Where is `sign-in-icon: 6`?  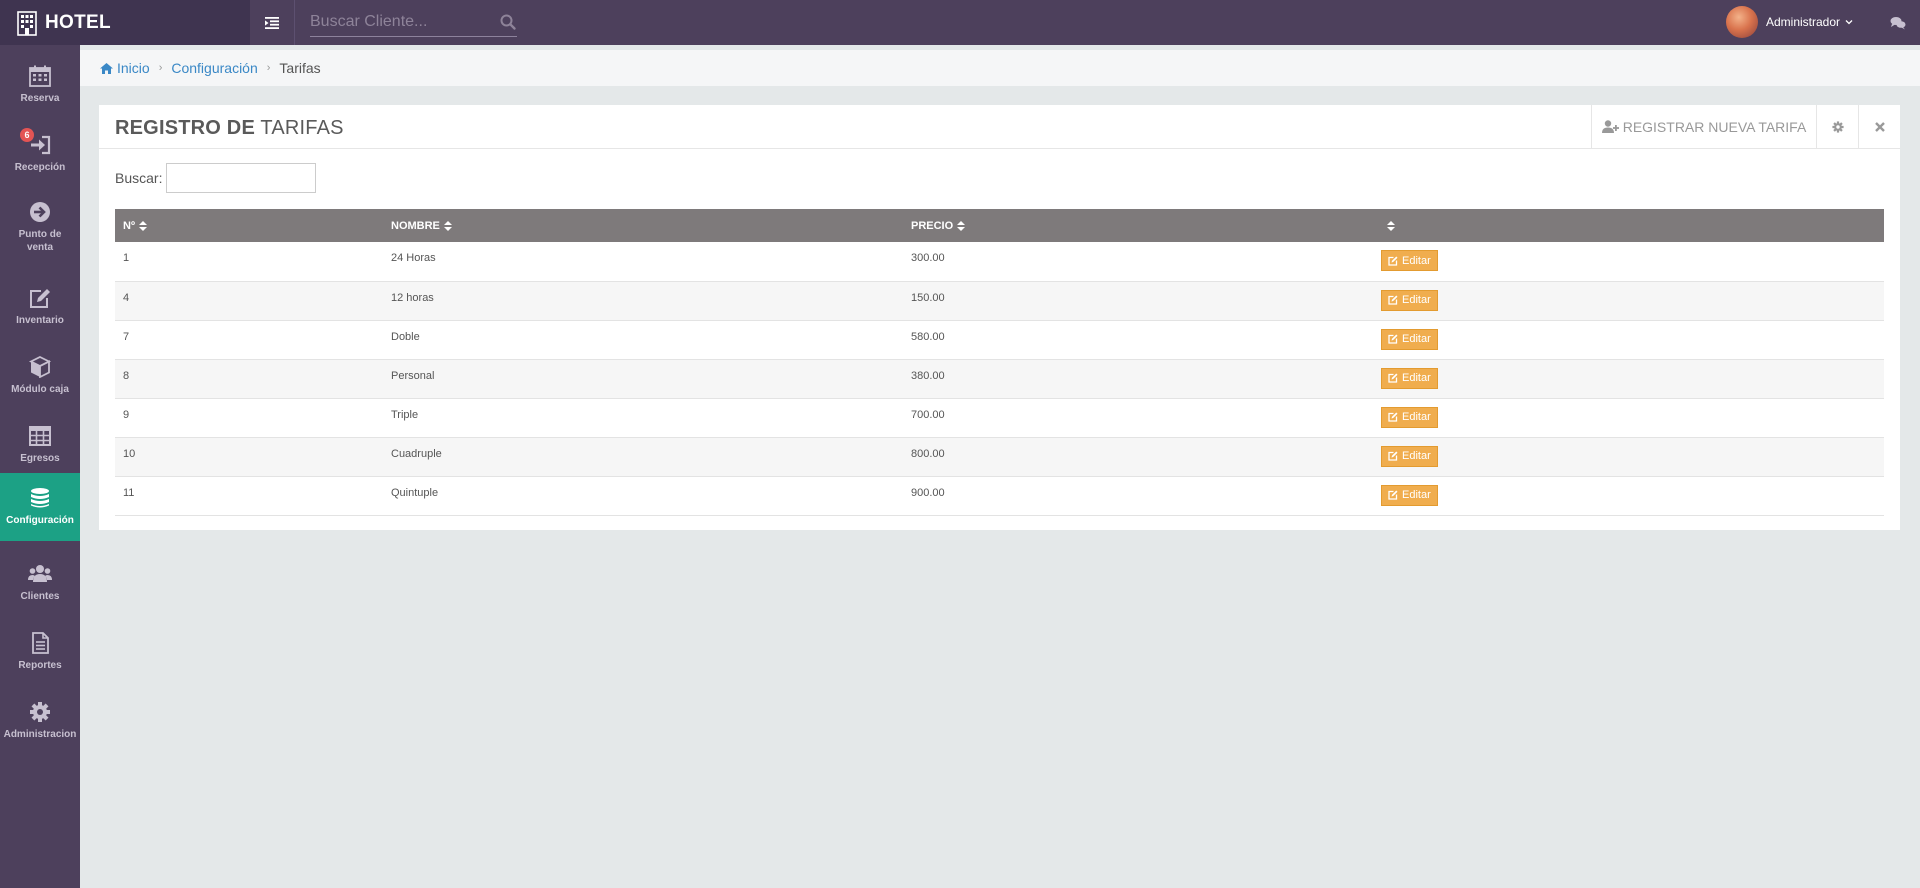 sign-in-icon: 6 is located at coordinates (36, 142).